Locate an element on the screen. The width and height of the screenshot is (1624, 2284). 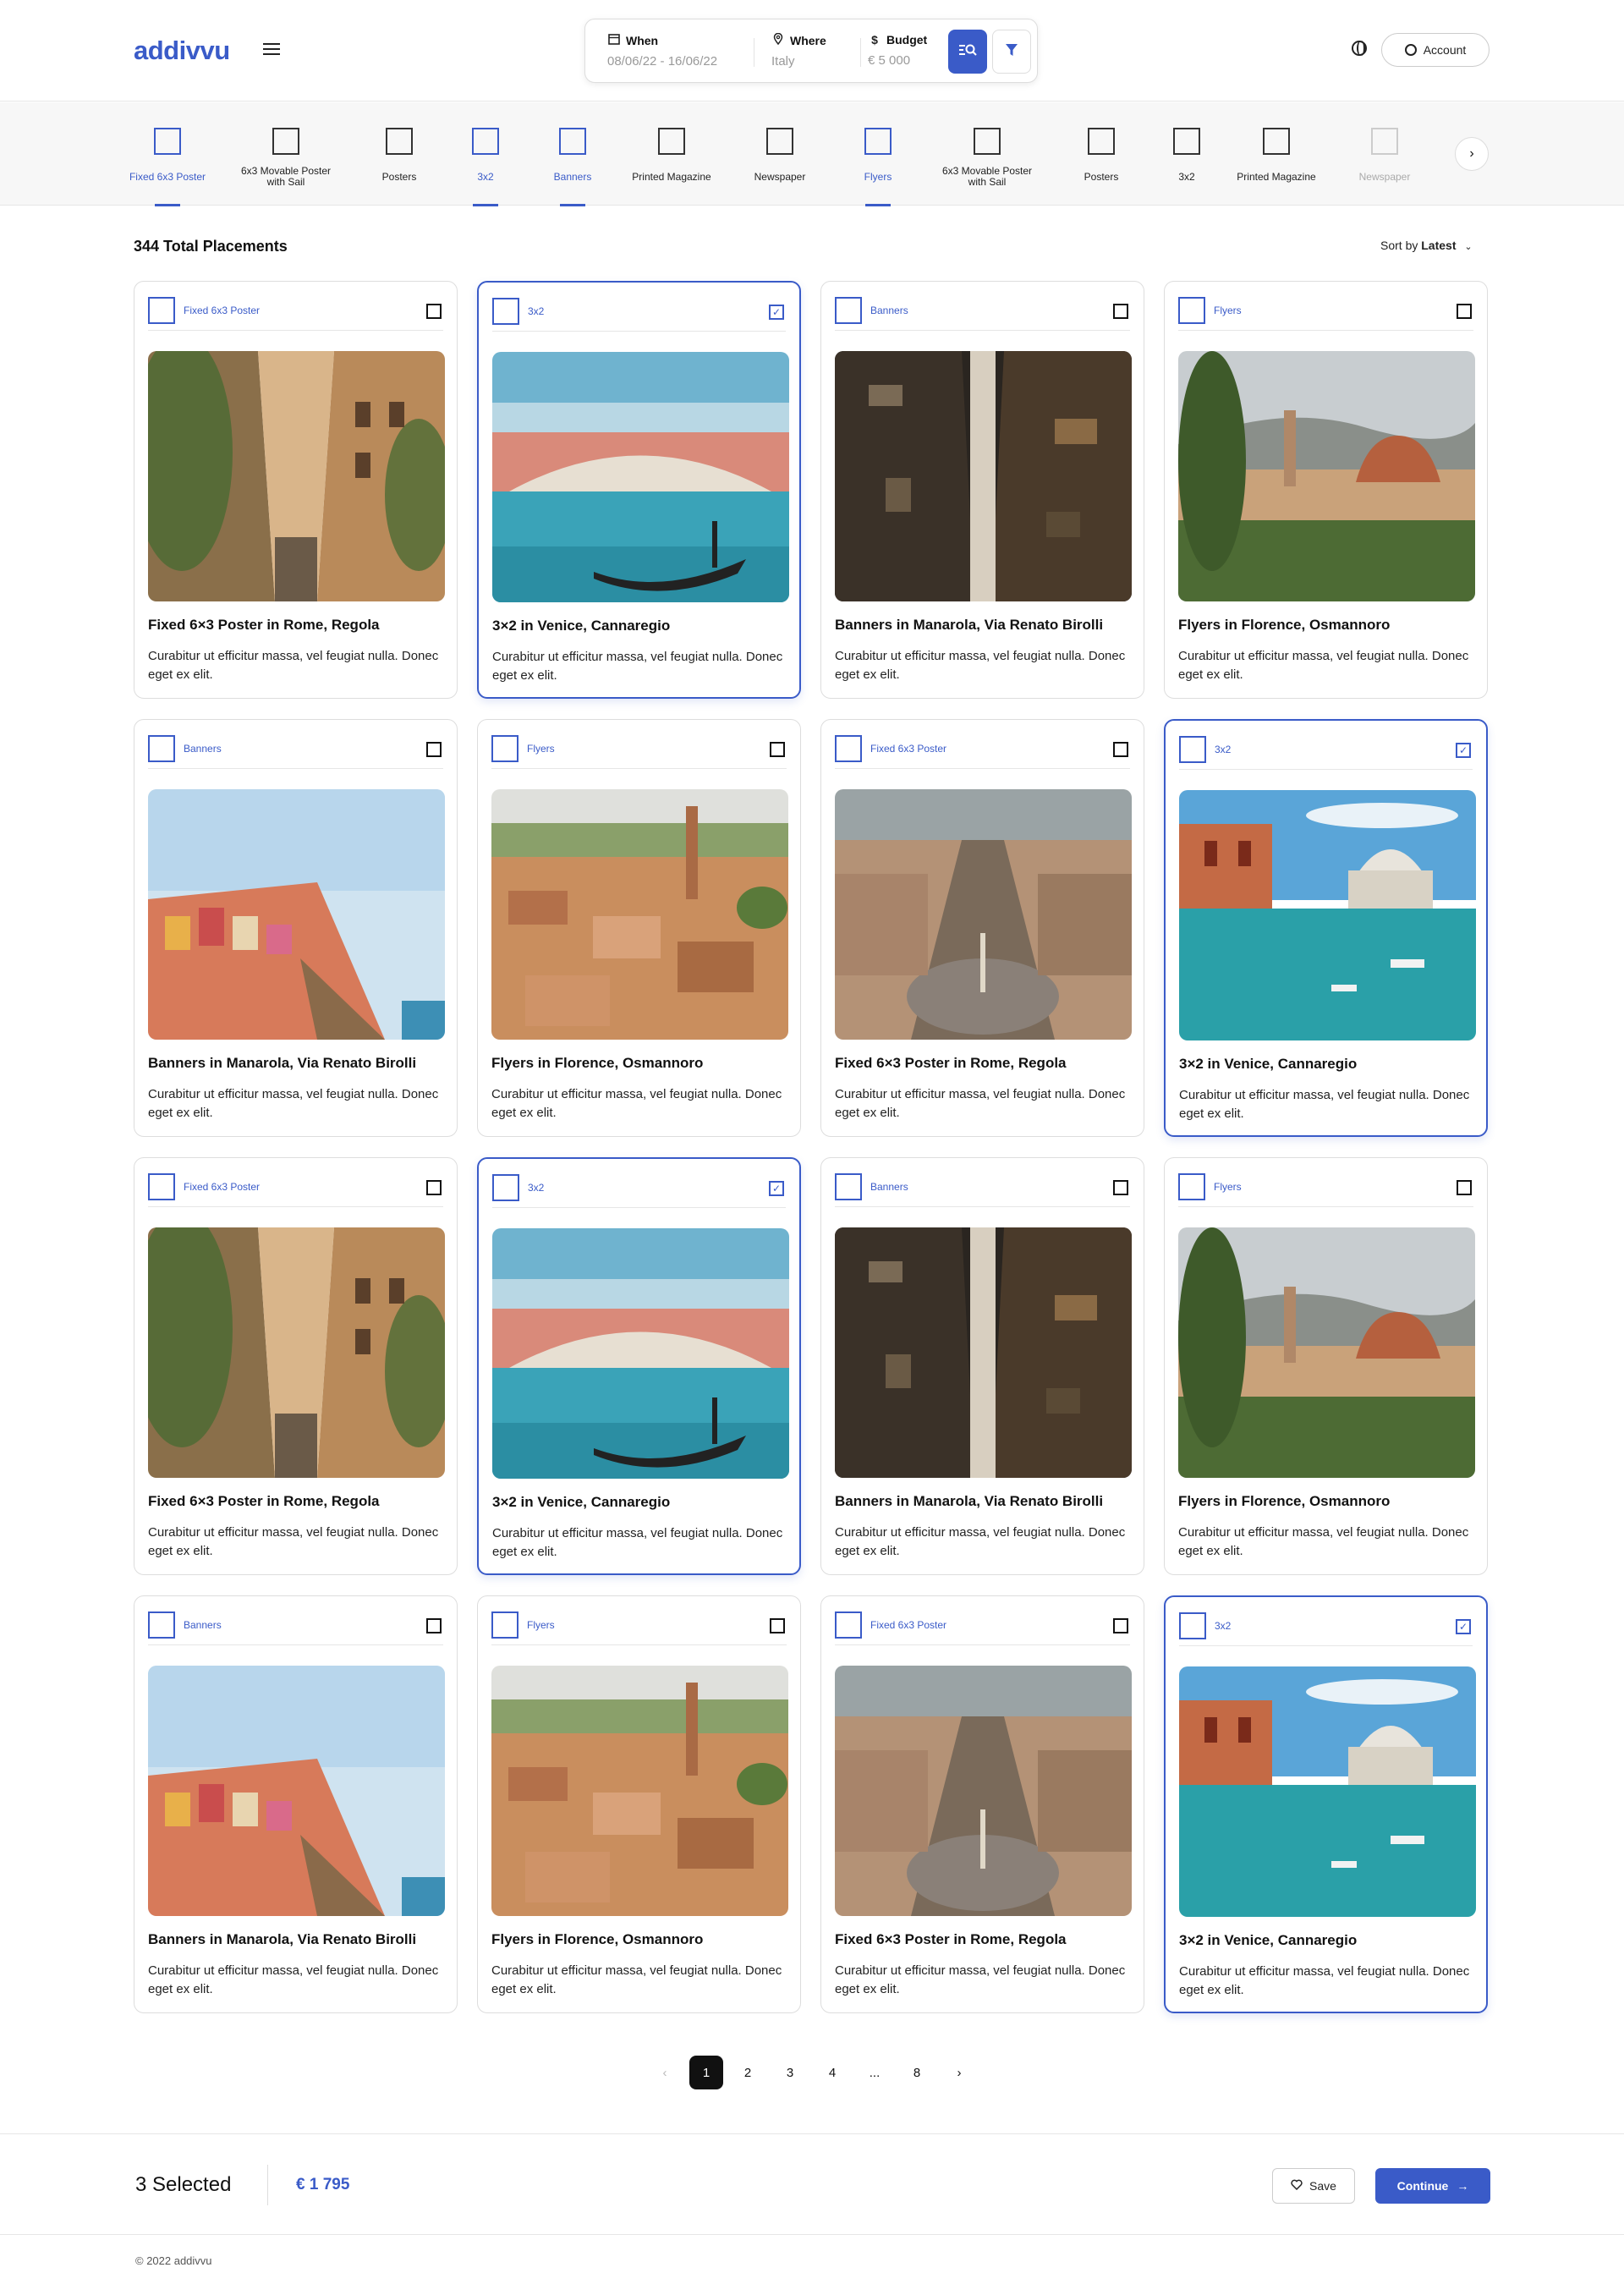
budget-field: $ Budget € 5 000 is located at coordinates (897, 51).